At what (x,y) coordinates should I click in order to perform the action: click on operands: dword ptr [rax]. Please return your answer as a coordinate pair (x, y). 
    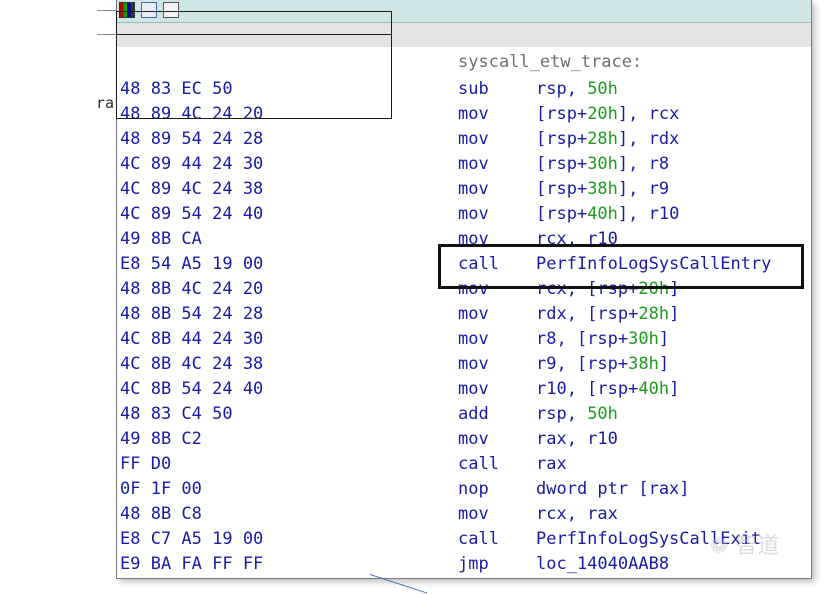
    Looking at the image, I should click on (613, 489).